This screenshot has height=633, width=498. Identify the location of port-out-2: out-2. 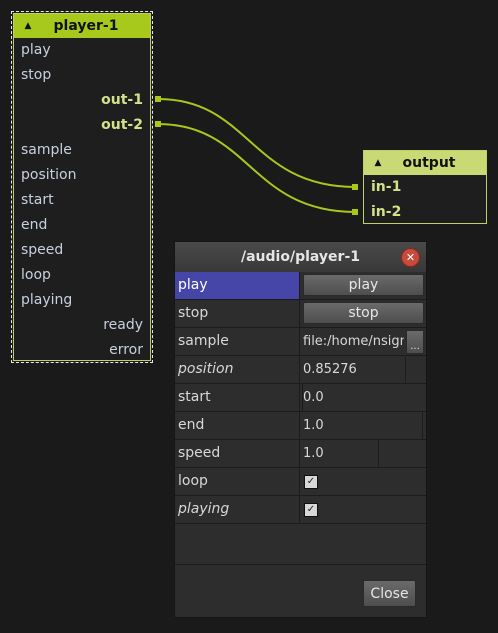
(122, 125).